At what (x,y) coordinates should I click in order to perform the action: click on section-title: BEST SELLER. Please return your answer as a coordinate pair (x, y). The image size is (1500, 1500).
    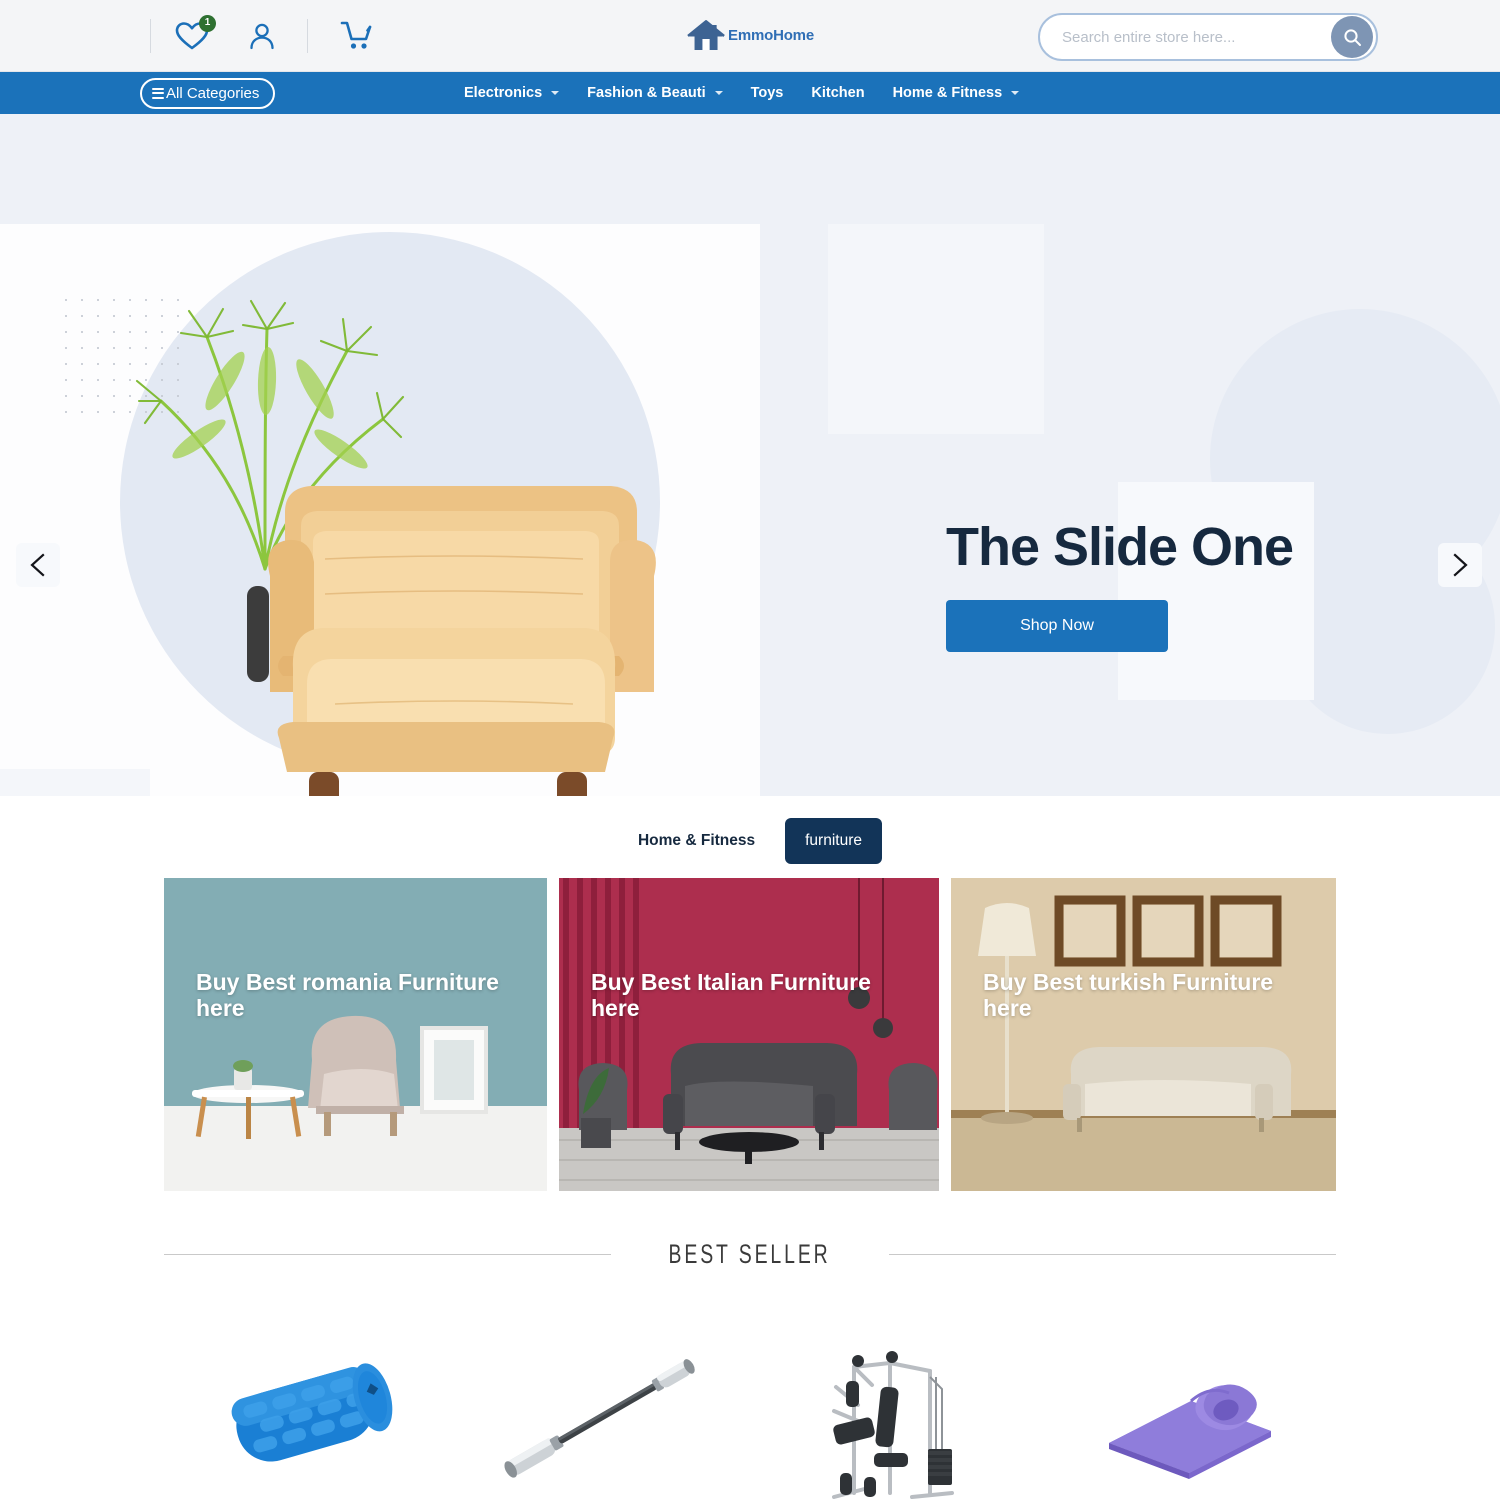
    Looking at the image, I should click on (750, 1254).